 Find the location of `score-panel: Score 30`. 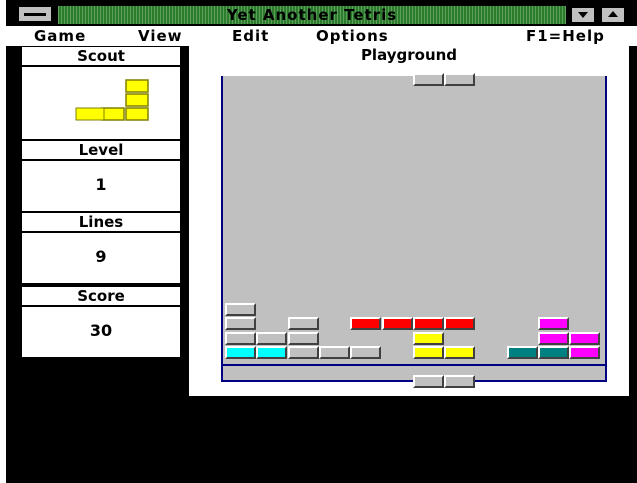

score-panel: Score 30 is located at coordinates (101, 322).